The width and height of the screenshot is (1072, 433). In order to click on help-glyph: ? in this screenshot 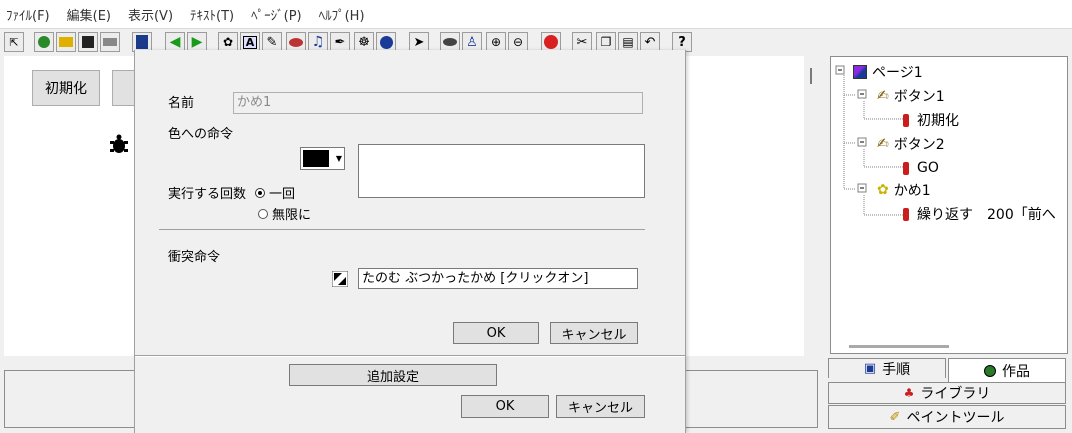, I will do `click(682, 42)`.